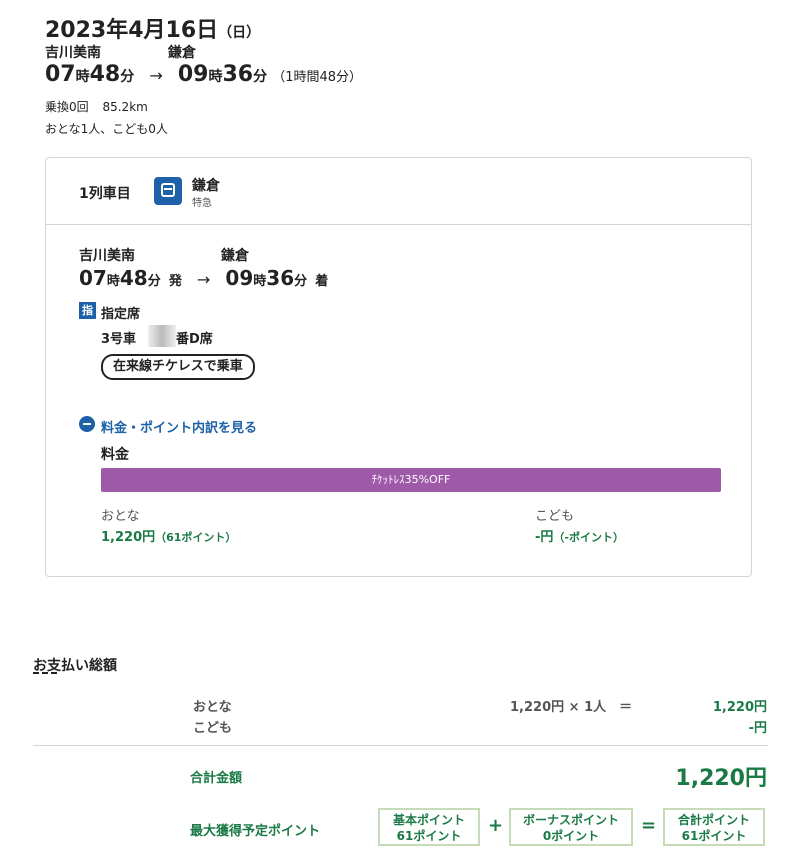 This screenshot has width=800, height=861. What do you see at coordinates (544, 537) in the screenshot?
I see `child-price: -円` at bounding box center [544, 537].